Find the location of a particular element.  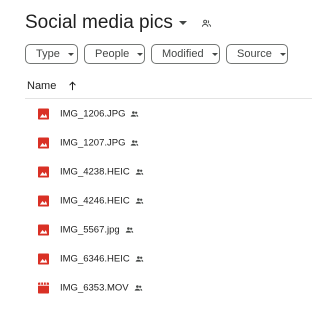

folder-header: Social media pics is located at coordinates (118, 23).